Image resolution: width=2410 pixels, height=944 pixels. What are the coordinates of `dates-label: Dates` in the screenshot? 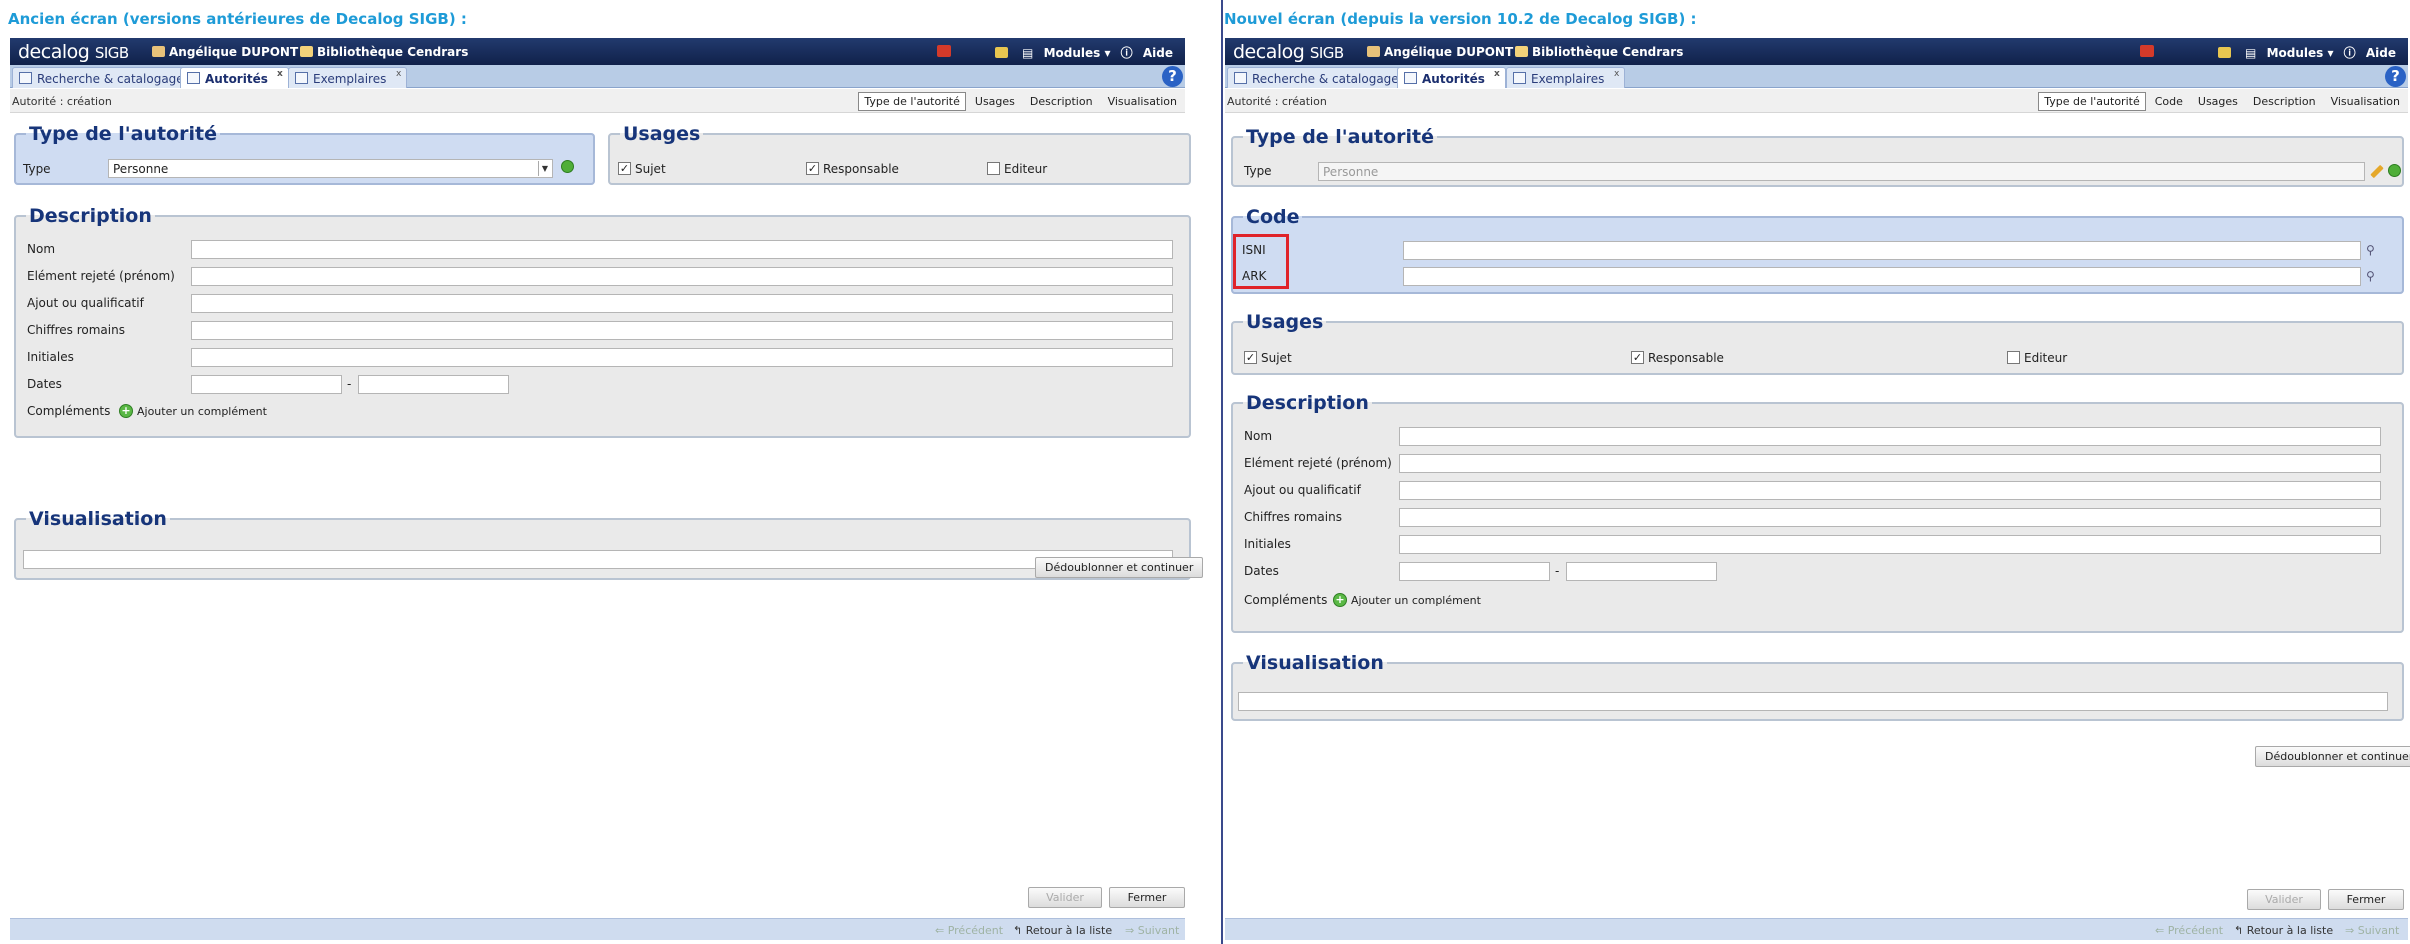 It's located at (44, 384).